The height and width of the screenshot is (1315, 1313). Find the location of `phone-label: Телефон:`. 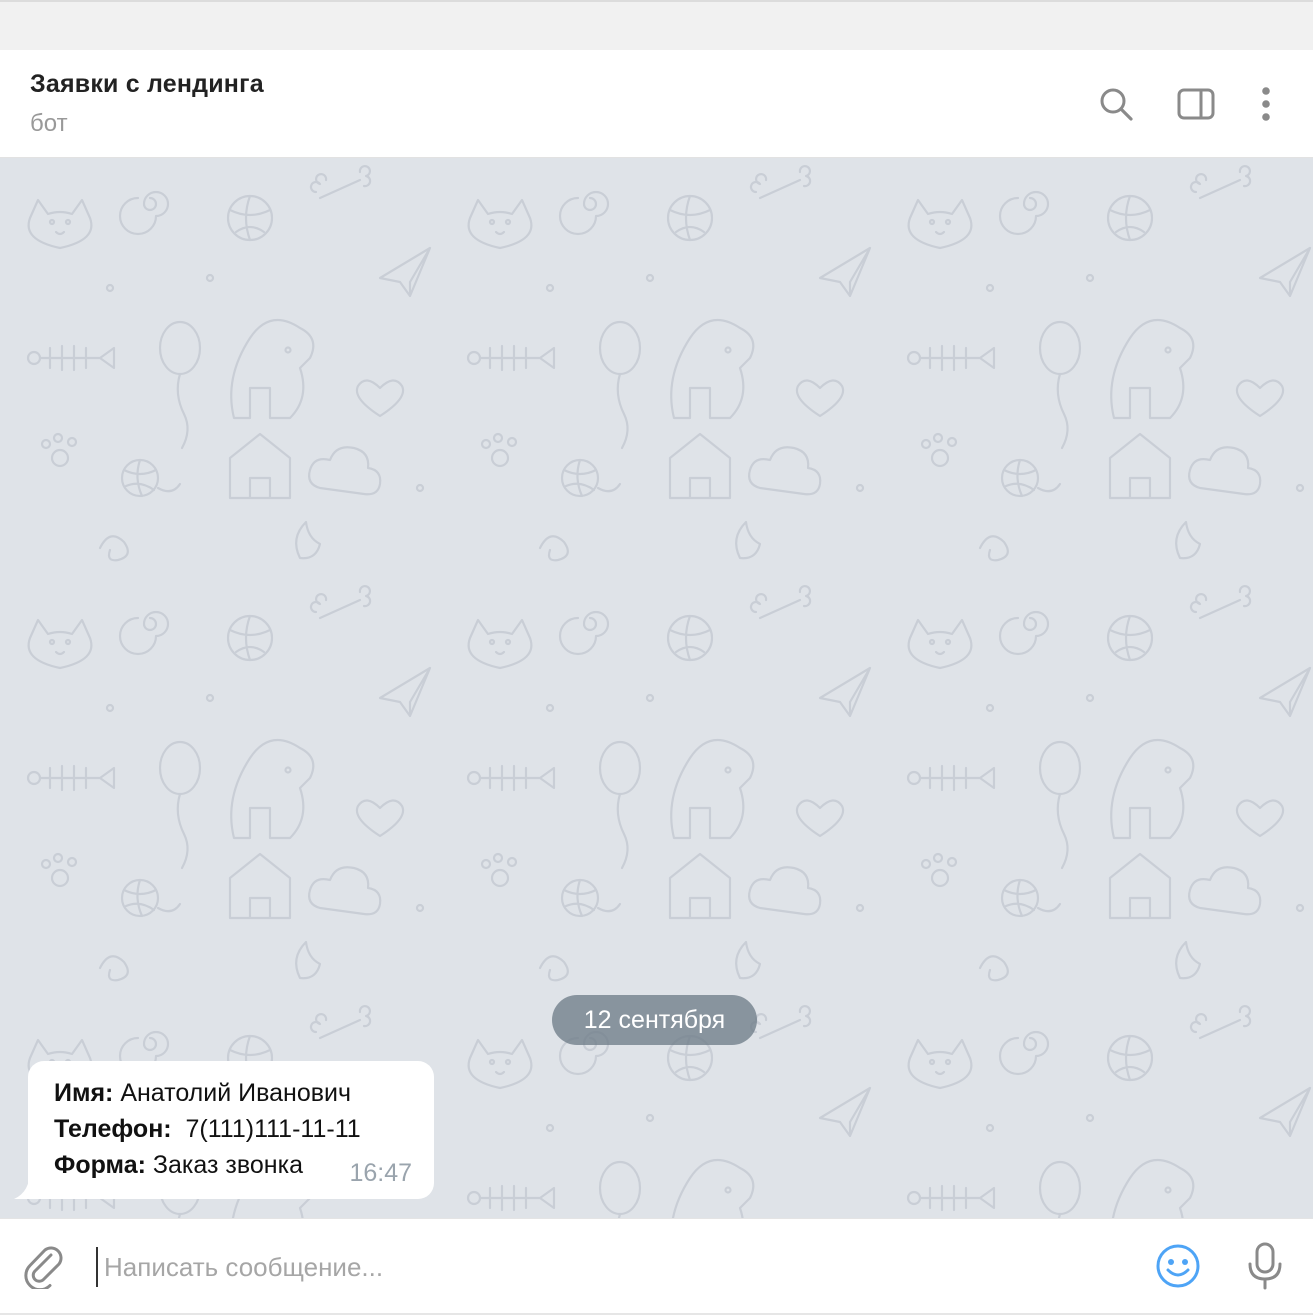

phone-label: Телефон: is located at coordinates (113, 1129).